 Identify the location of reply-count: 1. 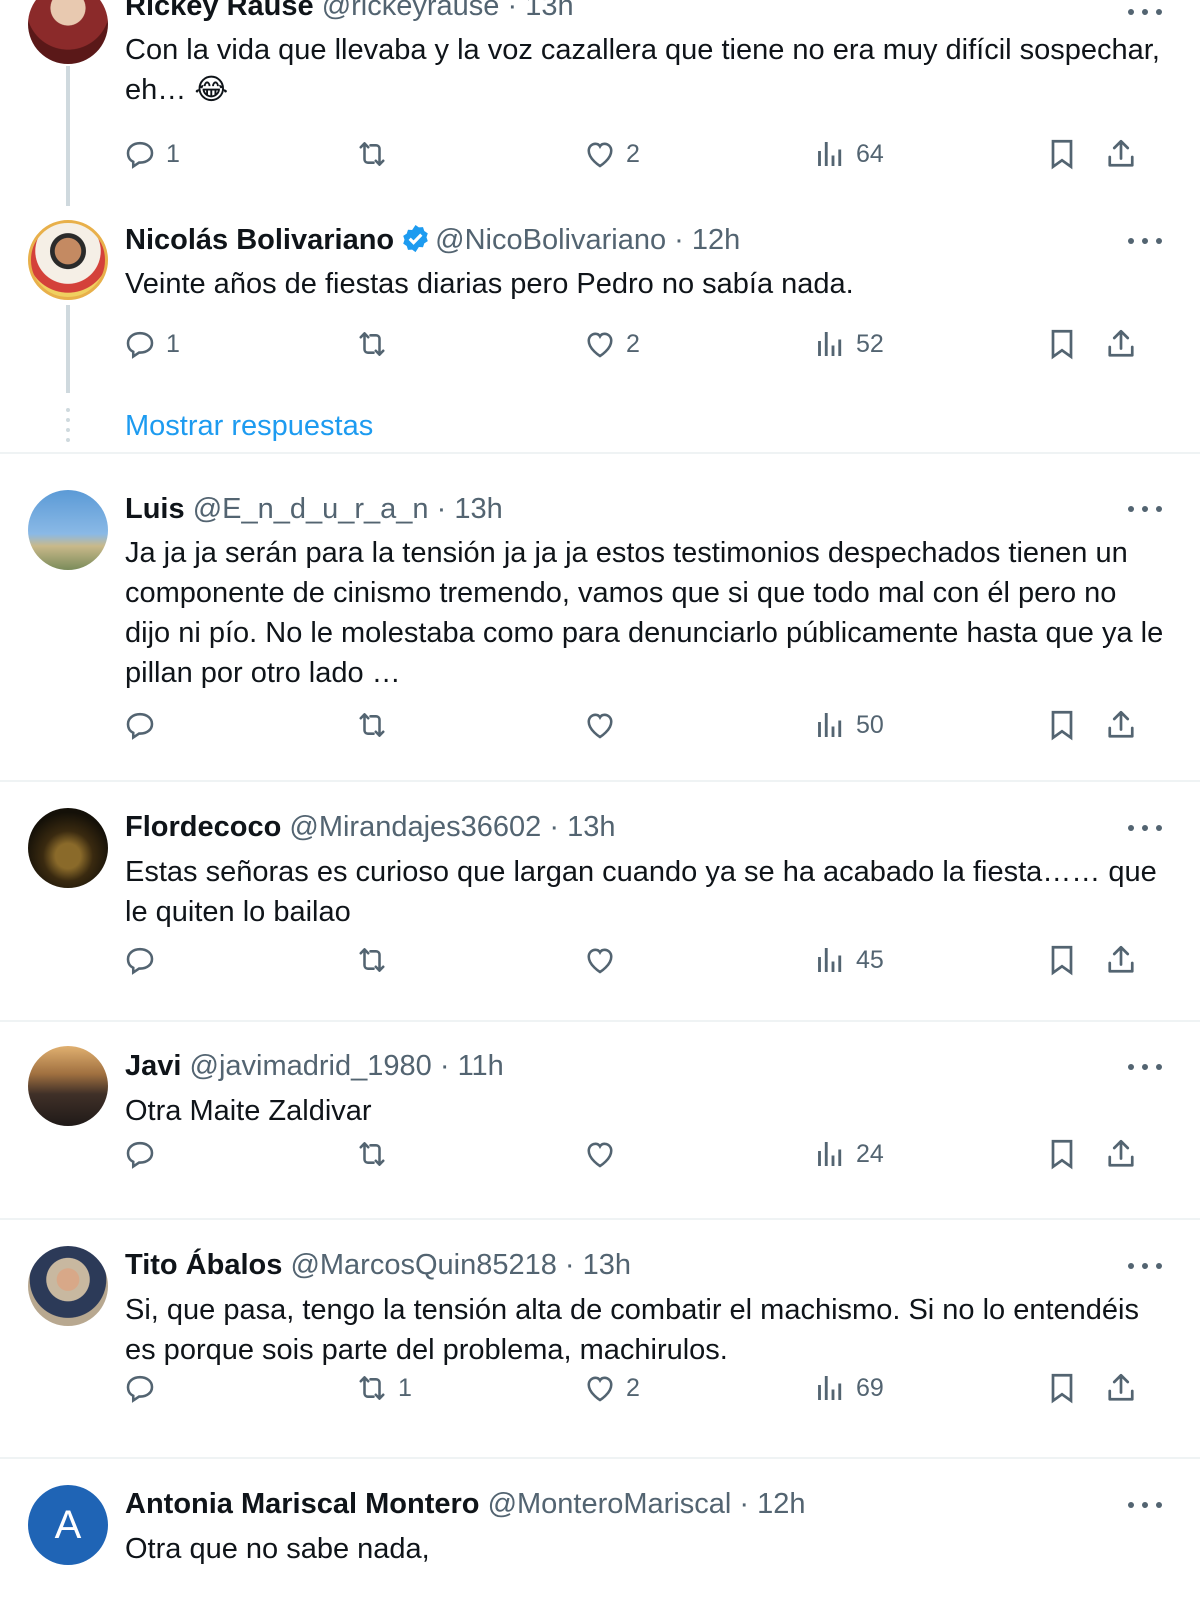
(173, 343).